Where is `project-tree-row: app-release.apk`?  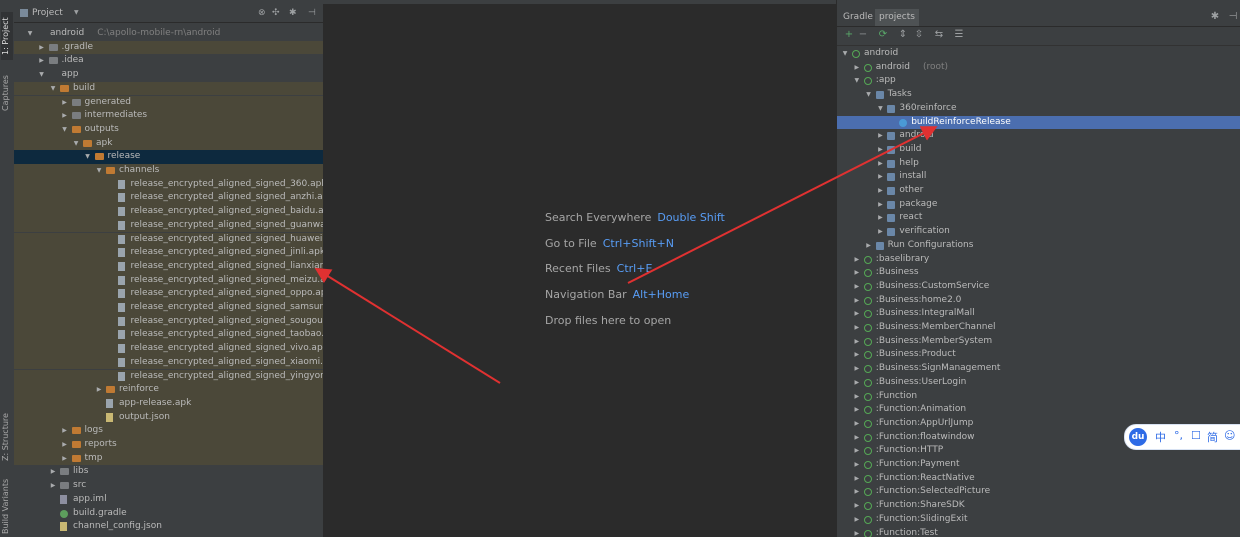
project-tree-row: app-release.apk is located at coordinates (168, 403).